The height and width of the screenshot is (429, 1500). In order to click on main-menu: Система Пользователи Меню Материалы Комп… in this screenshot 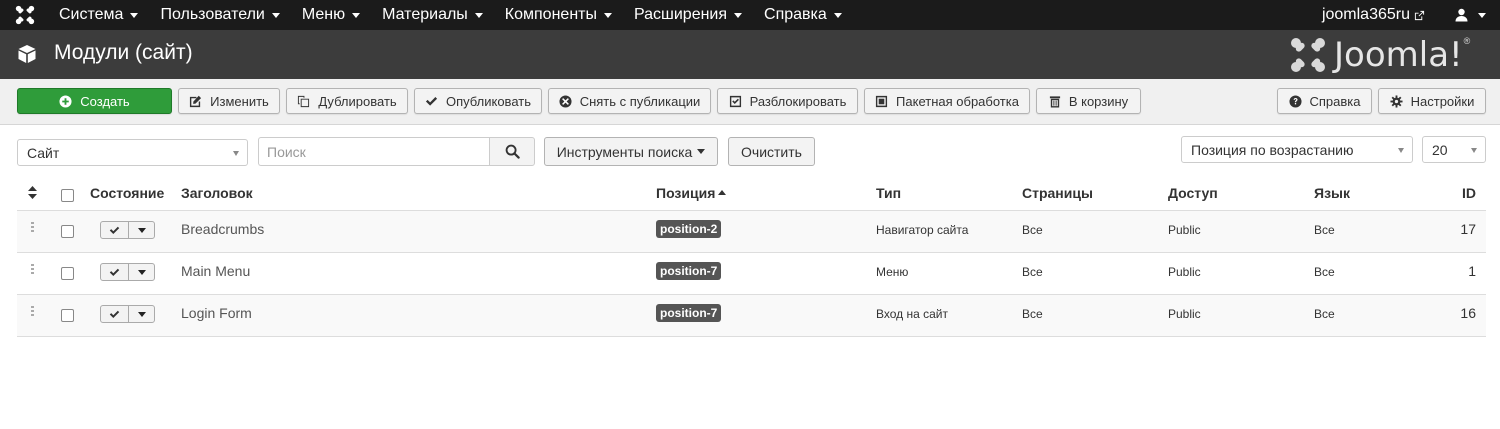, I will do `click(450, 15)`.